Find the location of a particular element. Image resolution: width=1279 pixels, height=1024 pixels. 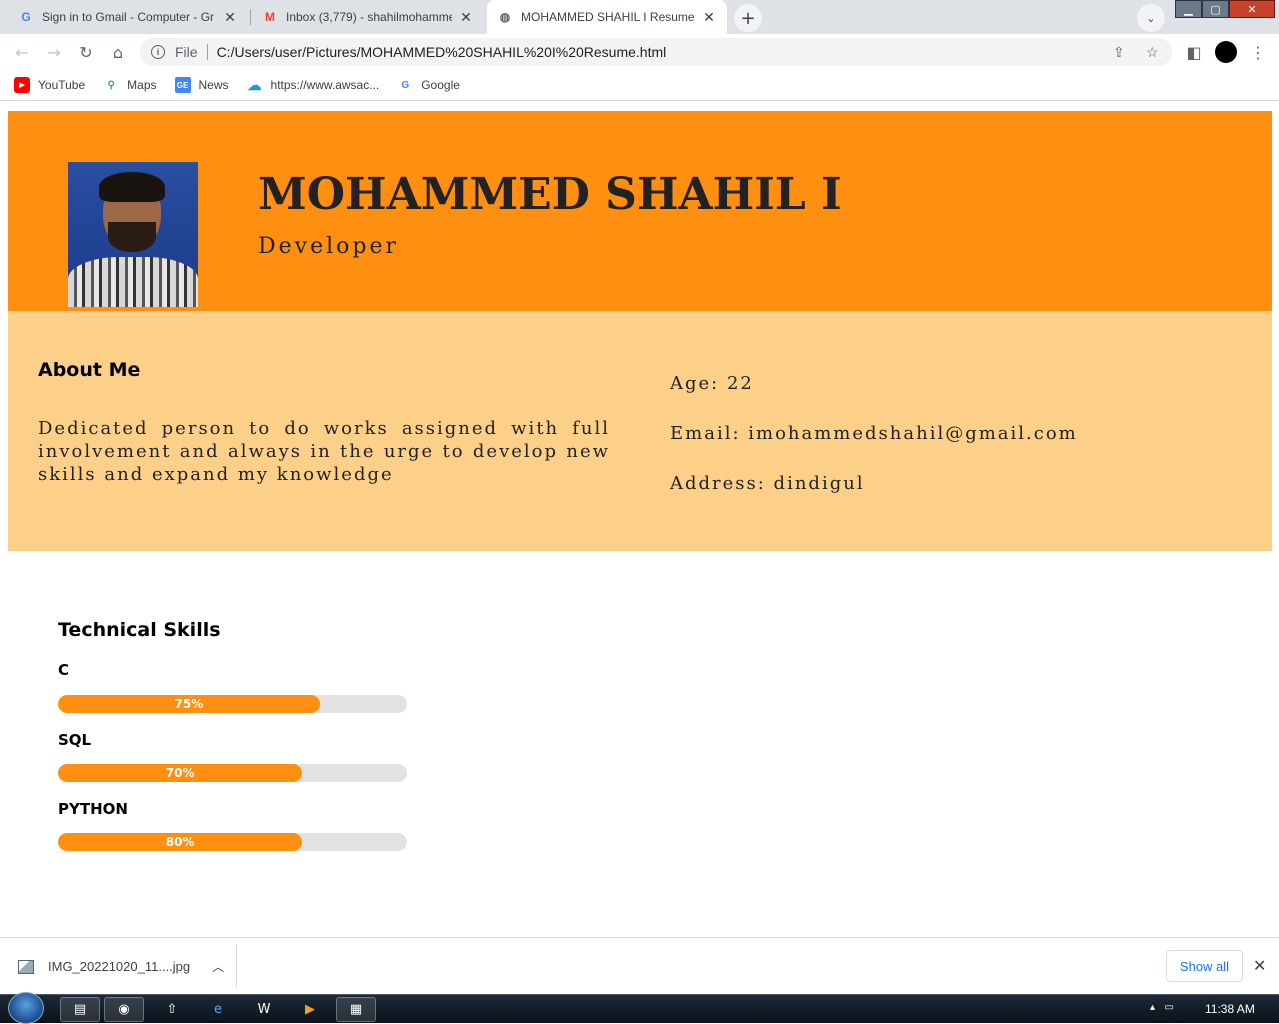

reload-icon: ↻ is located at coordinates (86, 52).